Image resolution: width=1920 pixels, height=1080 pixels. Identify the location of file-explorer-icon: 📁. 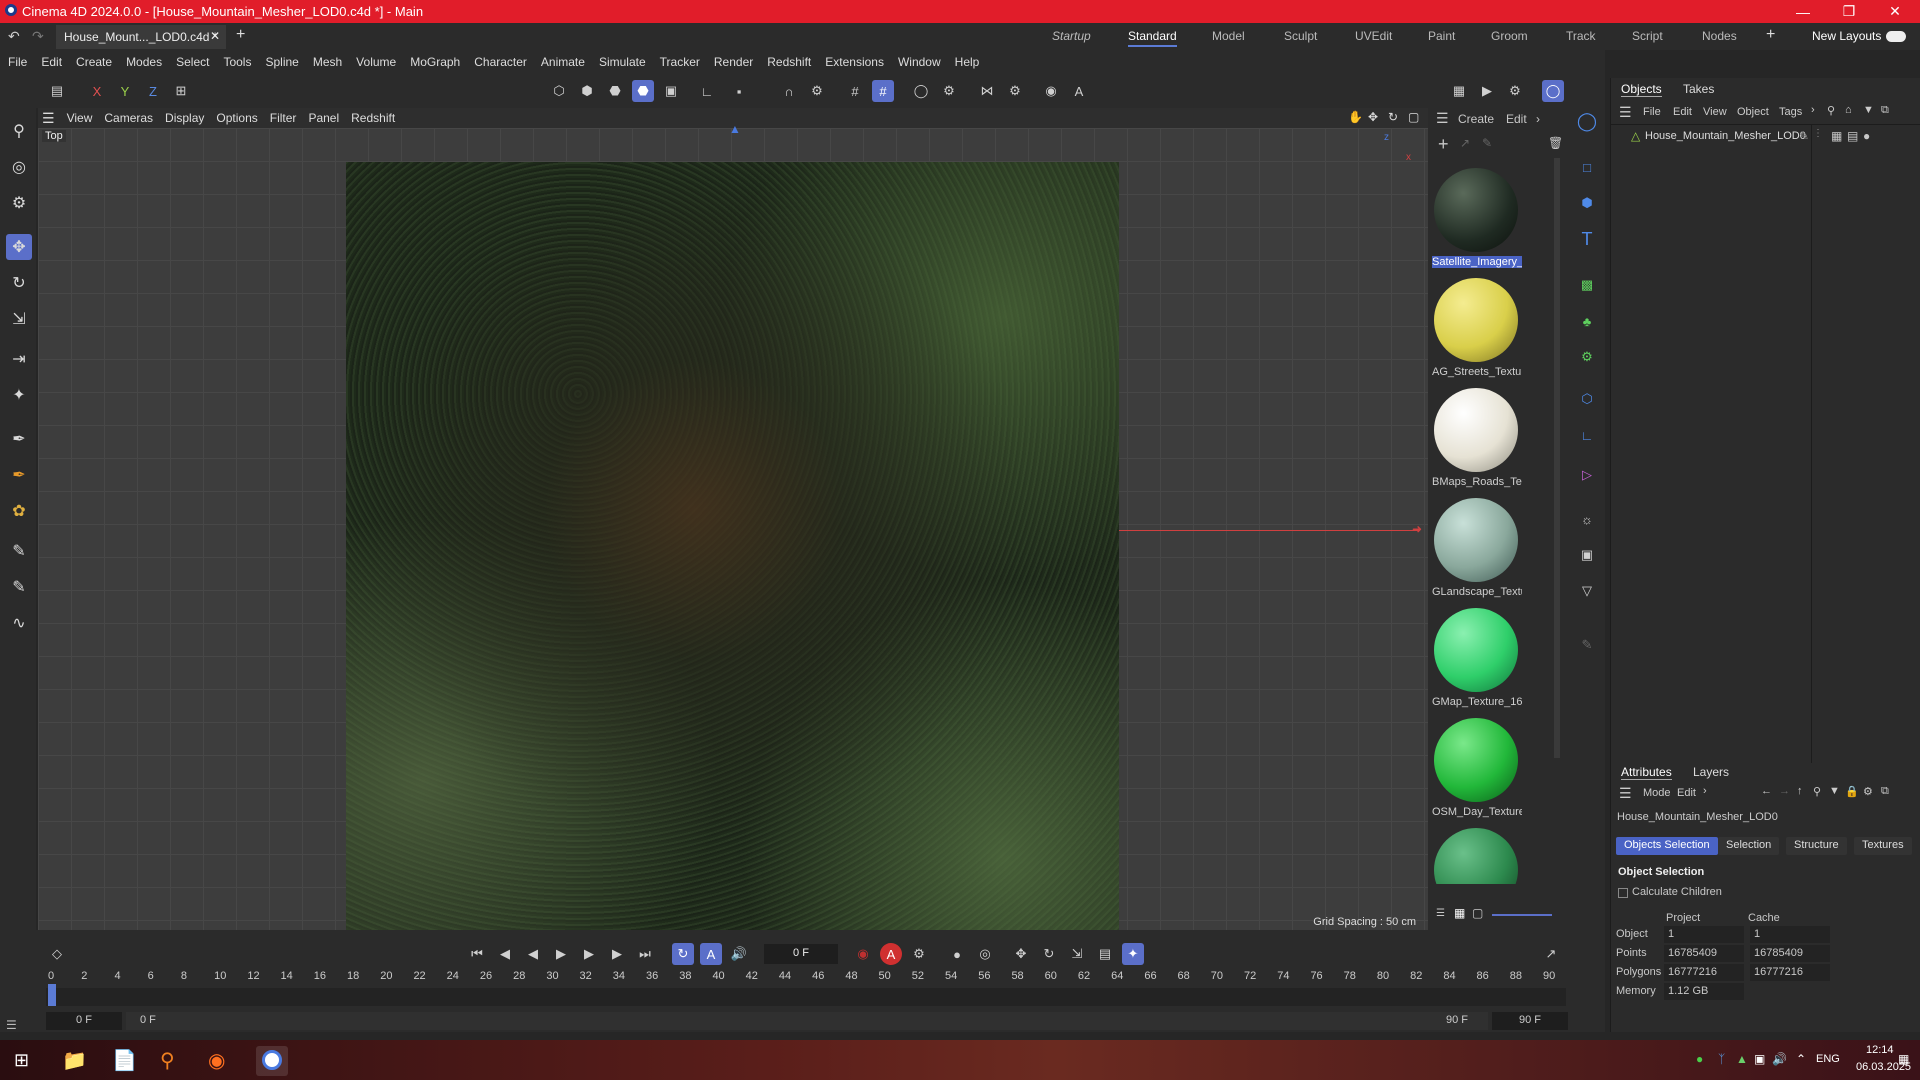
(74, 1060).